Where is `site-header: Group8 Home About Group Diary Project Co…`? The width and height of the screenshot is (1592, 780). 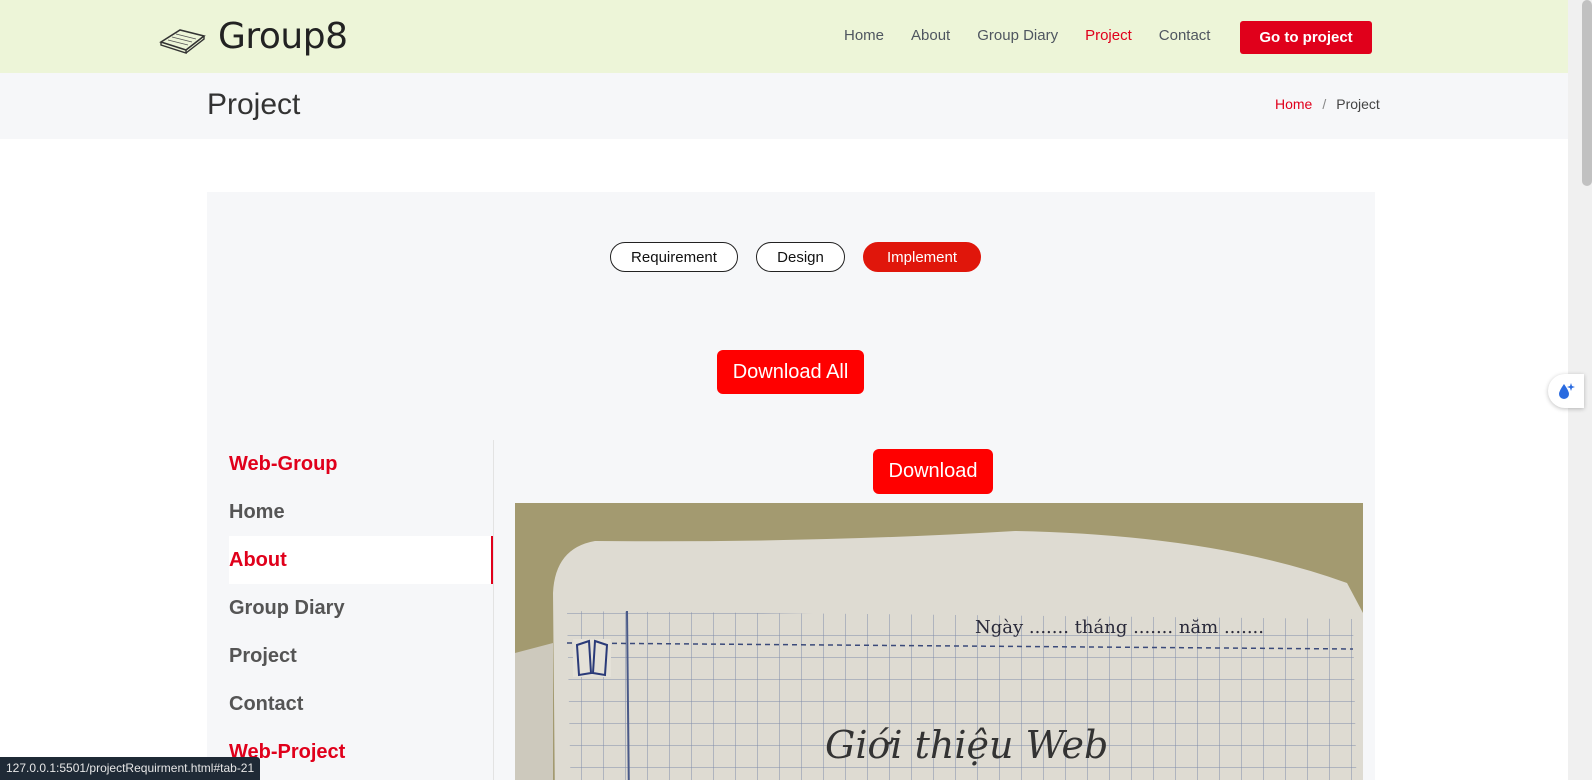
site-header: Group8 Home About Group Diary Project Co… is located at coordinates (784, 36).